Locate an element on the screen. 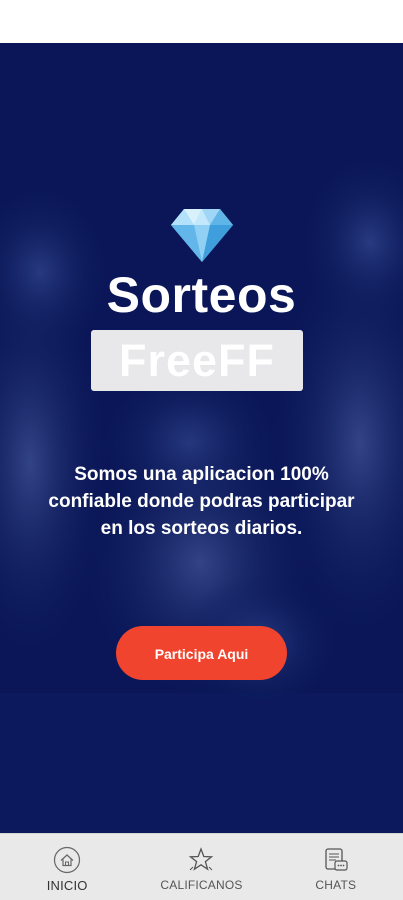 The image size is (403, 900). home-icon is located at coordinates (67, 860).